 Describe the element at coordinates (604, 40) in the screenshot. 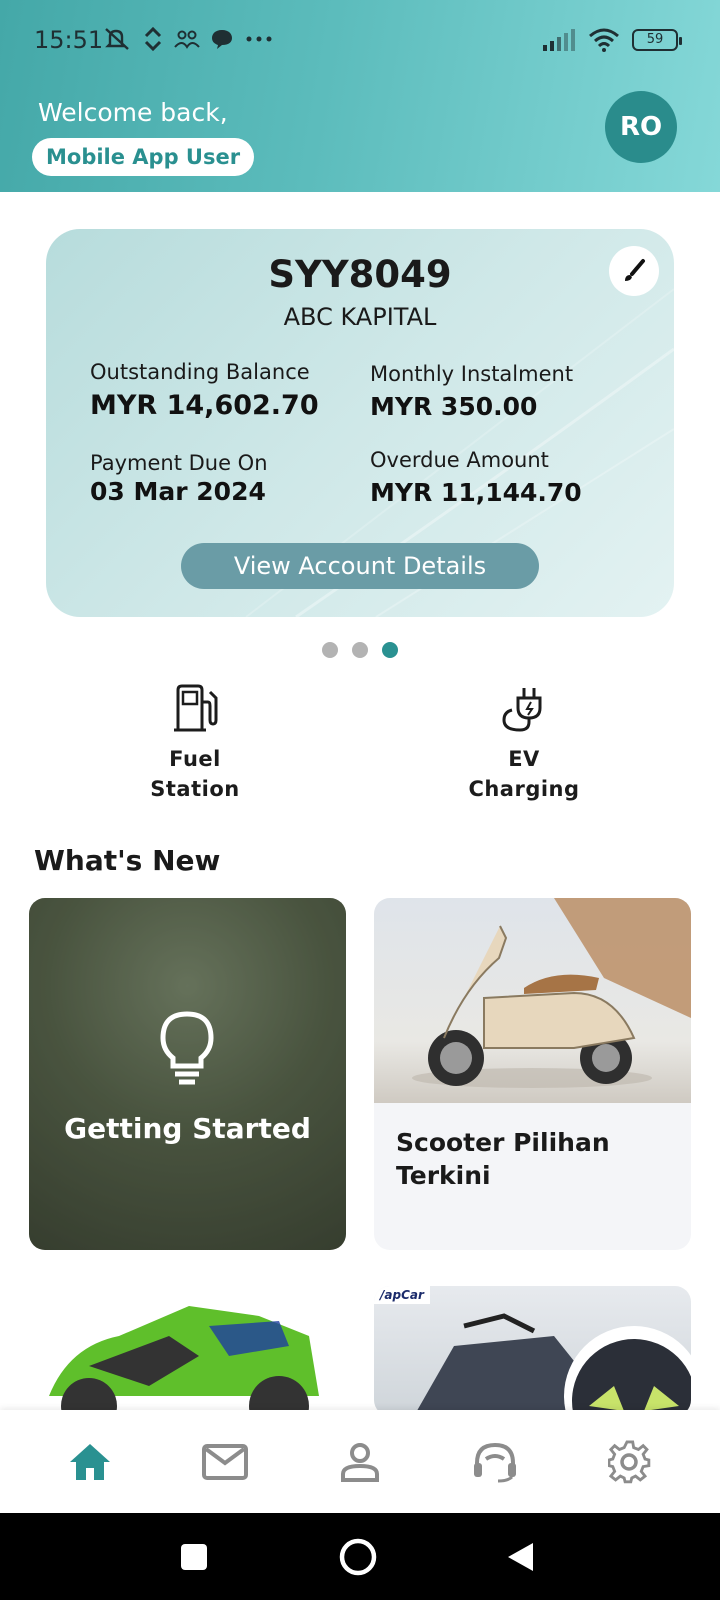

I see `wifi-icon` at that location.